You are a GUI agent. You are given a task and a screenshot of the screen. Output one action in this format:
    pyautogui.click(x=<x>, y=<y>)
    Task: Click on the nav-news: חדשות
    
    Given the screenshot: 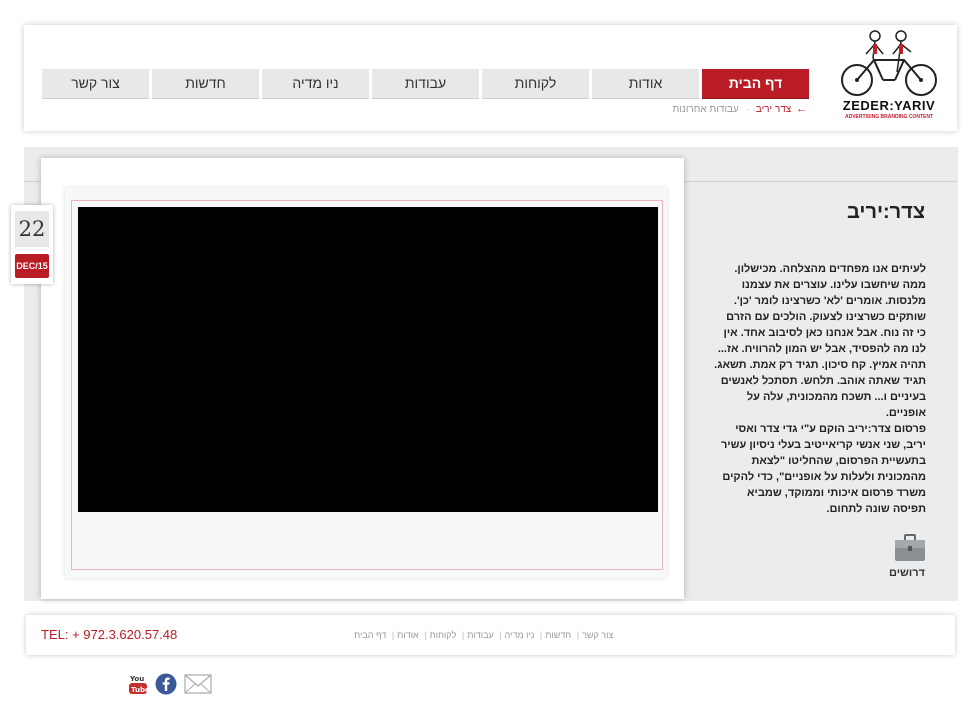 What is the action you would take?
    pyautogui.click(x=205, y=84)
    